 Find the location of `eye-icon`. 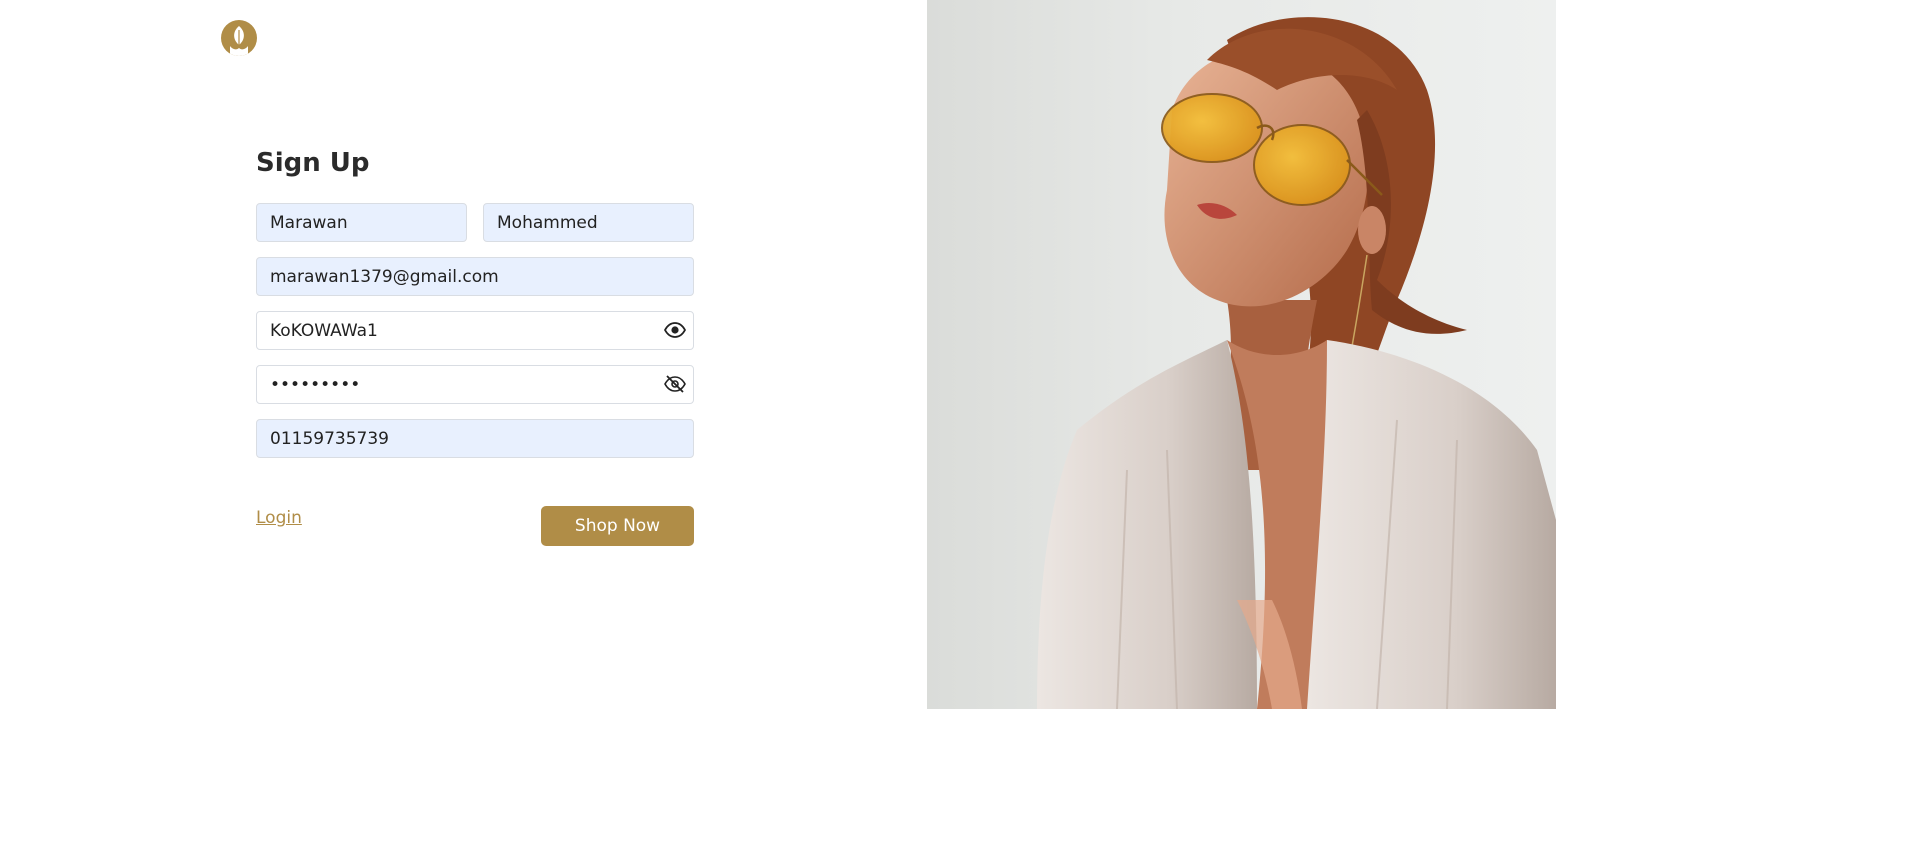

eye-icon is located at coordinates (675, 330).